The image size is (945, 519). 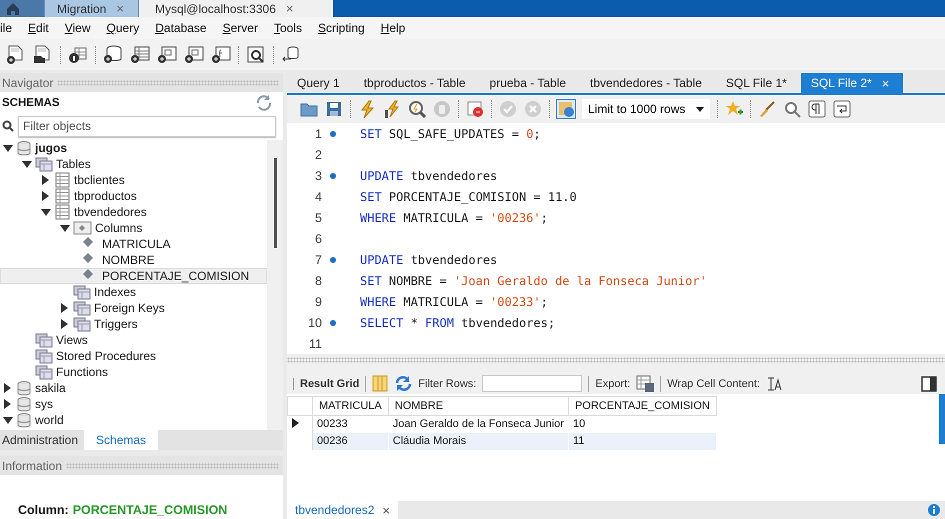 What do you see at coordinates (181, 28) in the screenshot?
I see `menu-item: Database` at bounding box center [181, 28].